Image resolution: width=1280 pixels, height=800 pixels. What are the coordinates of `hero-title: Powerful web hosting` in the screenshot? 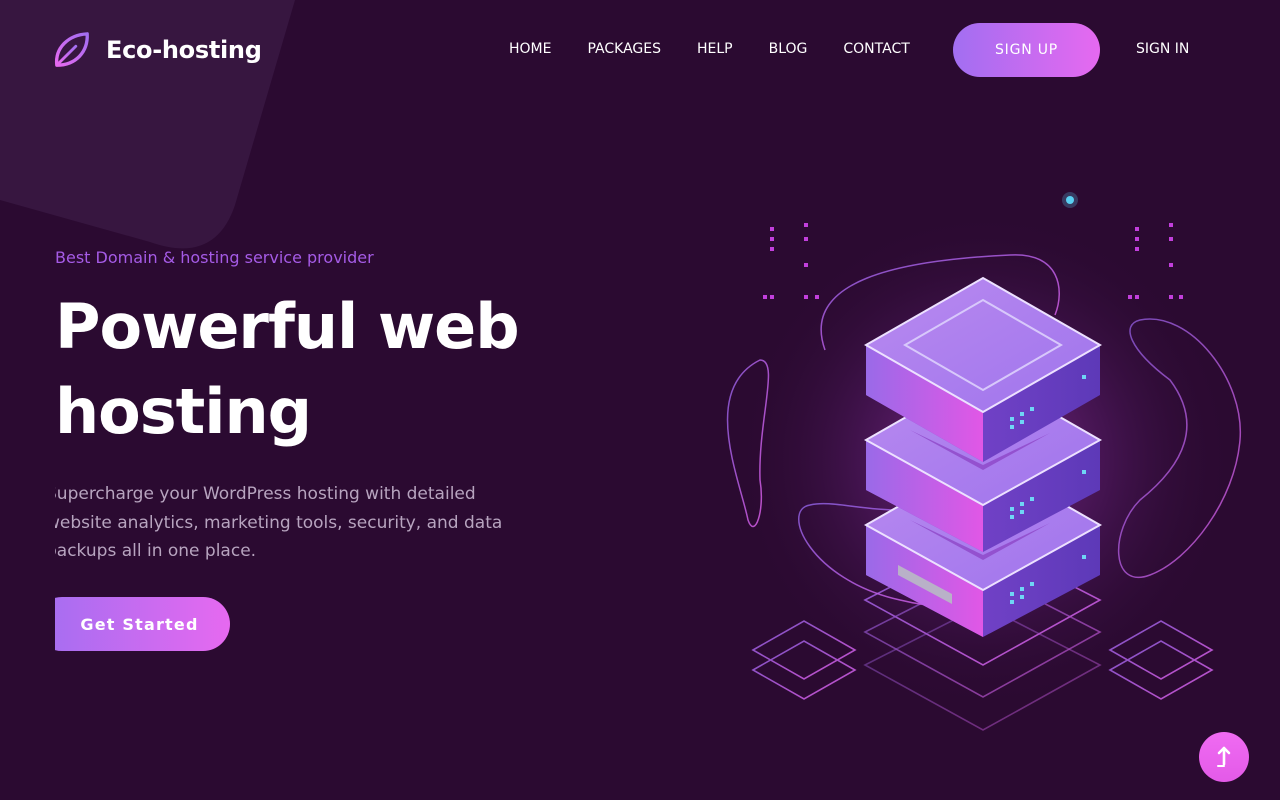 It's located at (287, 369).